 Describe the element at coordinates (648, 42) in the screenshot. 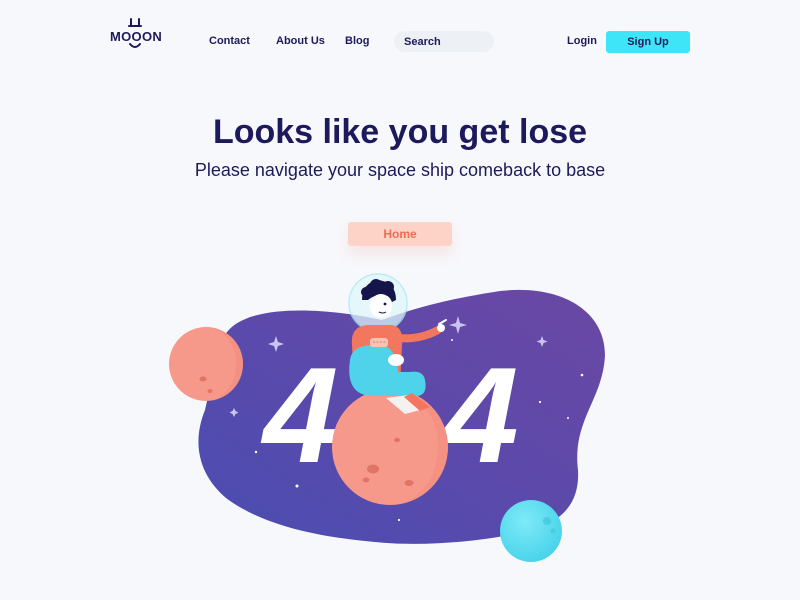

I see `sign-up-button: Sign Up` at that location.